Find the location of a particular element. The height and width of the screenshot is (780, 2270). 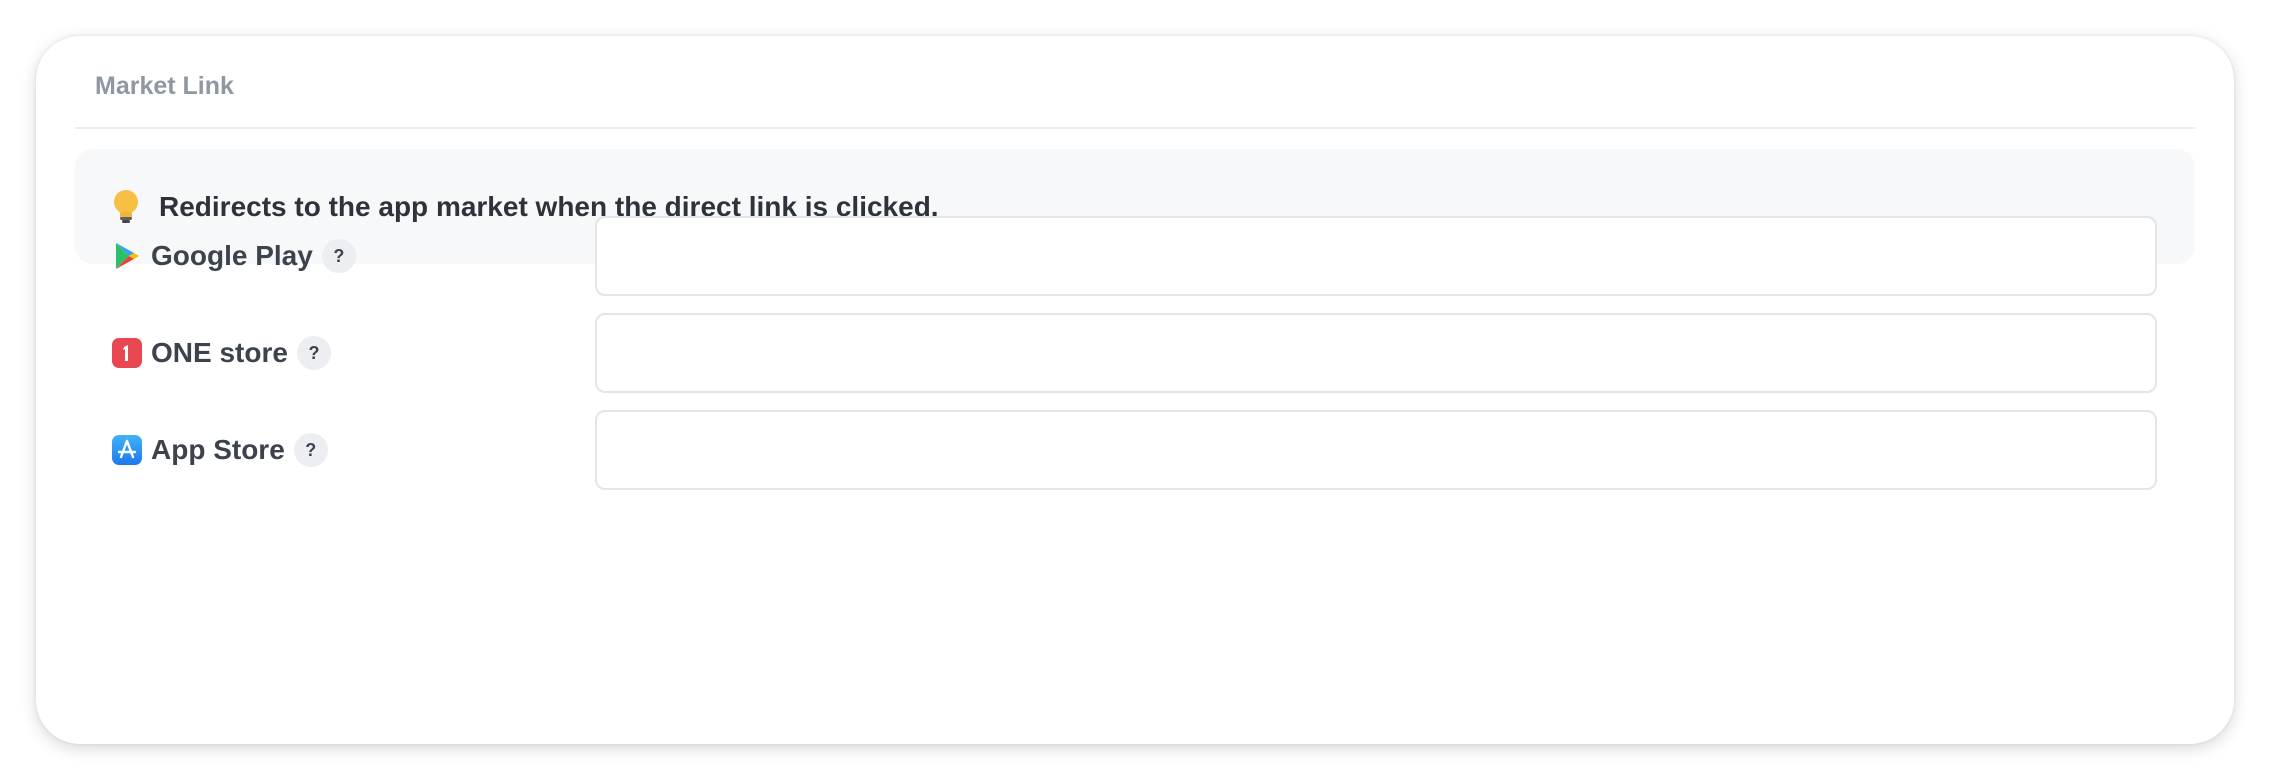

google-play-label: Google Play is located at coordinates (232, 255).